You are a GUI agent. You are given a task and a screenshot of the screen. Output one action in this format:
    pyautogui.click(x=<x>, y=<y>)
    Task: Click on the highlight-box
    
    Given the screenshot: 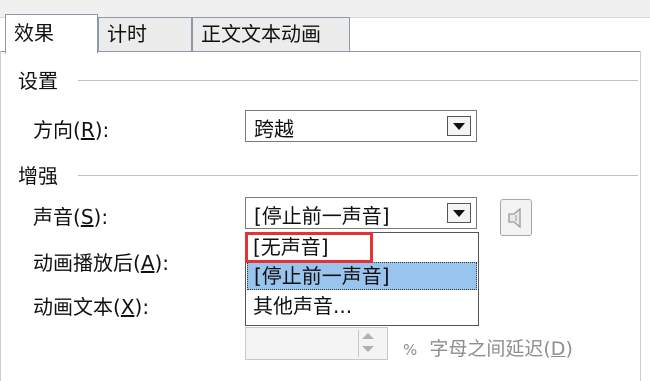 What is the action you would take?
    pyautogui.click(x=309, y=247)
    